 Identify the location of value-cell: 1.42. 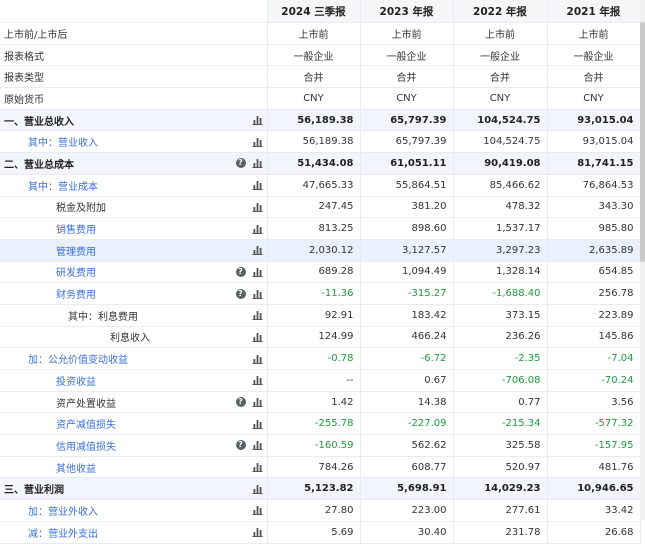
(314, 402).